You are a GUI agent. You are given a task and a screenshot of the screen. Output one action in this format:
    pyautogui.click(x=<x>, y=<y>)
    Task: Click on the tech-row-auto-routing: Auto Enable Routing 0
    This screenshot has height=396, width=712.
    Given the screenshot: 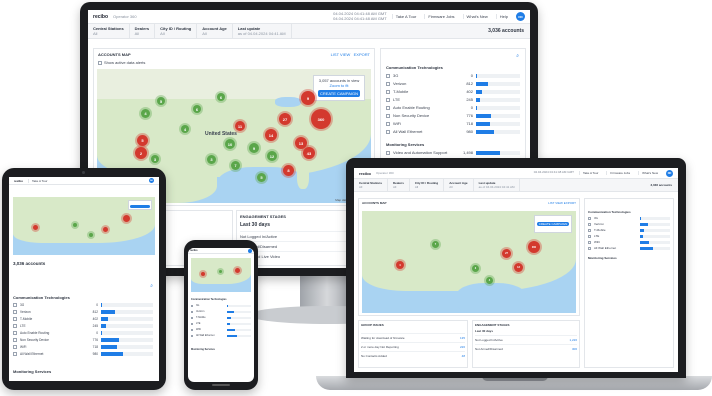 What is the action you would take?
    pyautogui.click(x=83, y=333)
    